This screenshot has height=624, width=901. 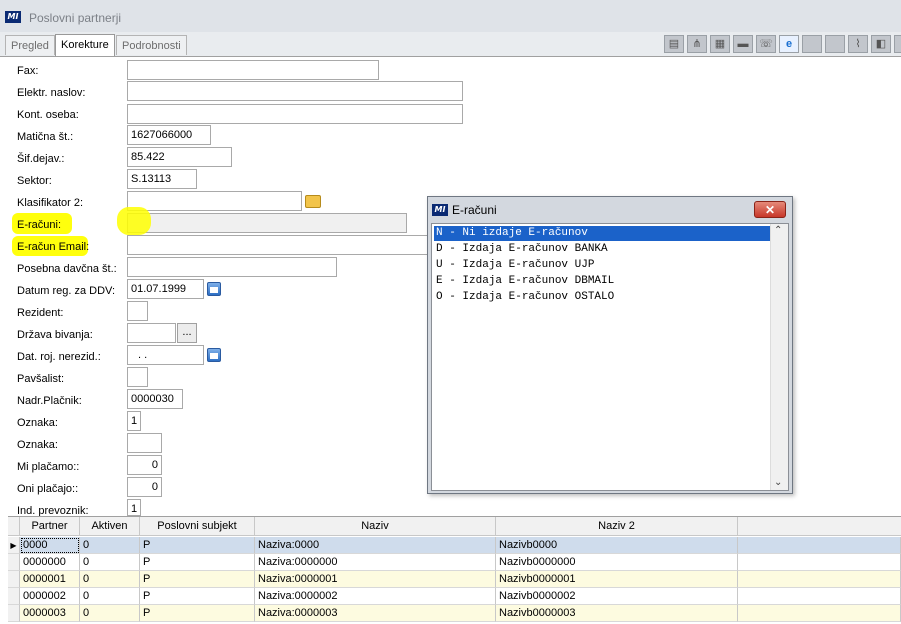 What do you see at coordinates (313, 201) in the screenshot?
I see `folder-icon` at bounding box center [313, 201].